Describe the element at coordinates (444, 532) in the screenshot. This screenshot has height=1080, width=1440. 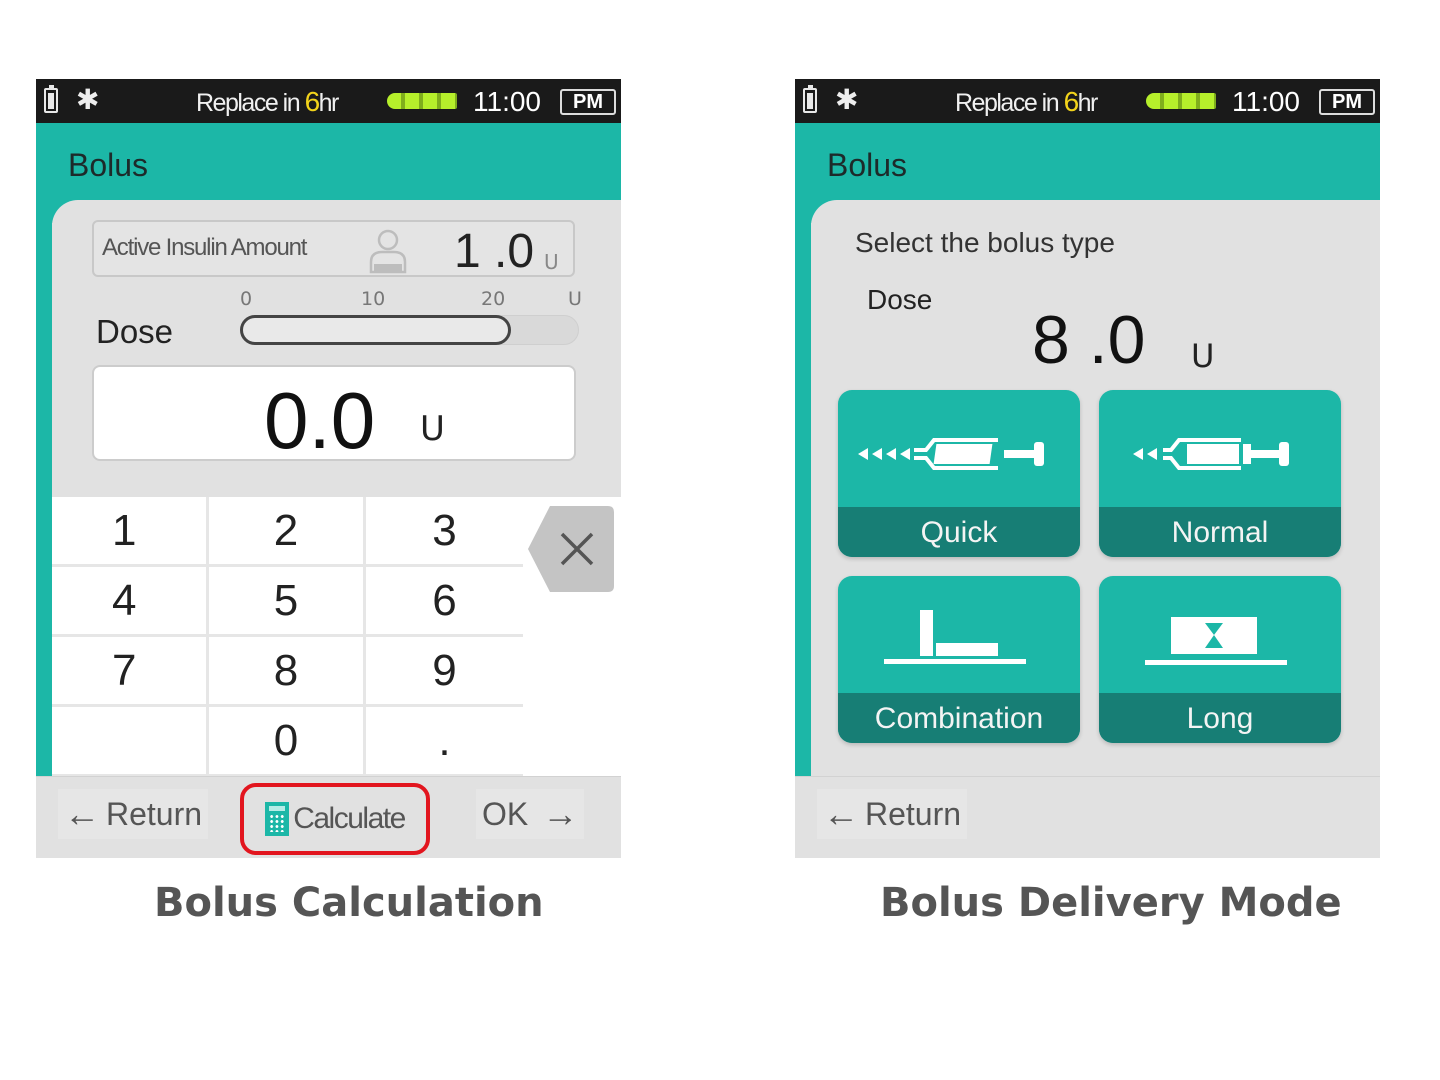
I see `keypad-key-3: 3` at that location.